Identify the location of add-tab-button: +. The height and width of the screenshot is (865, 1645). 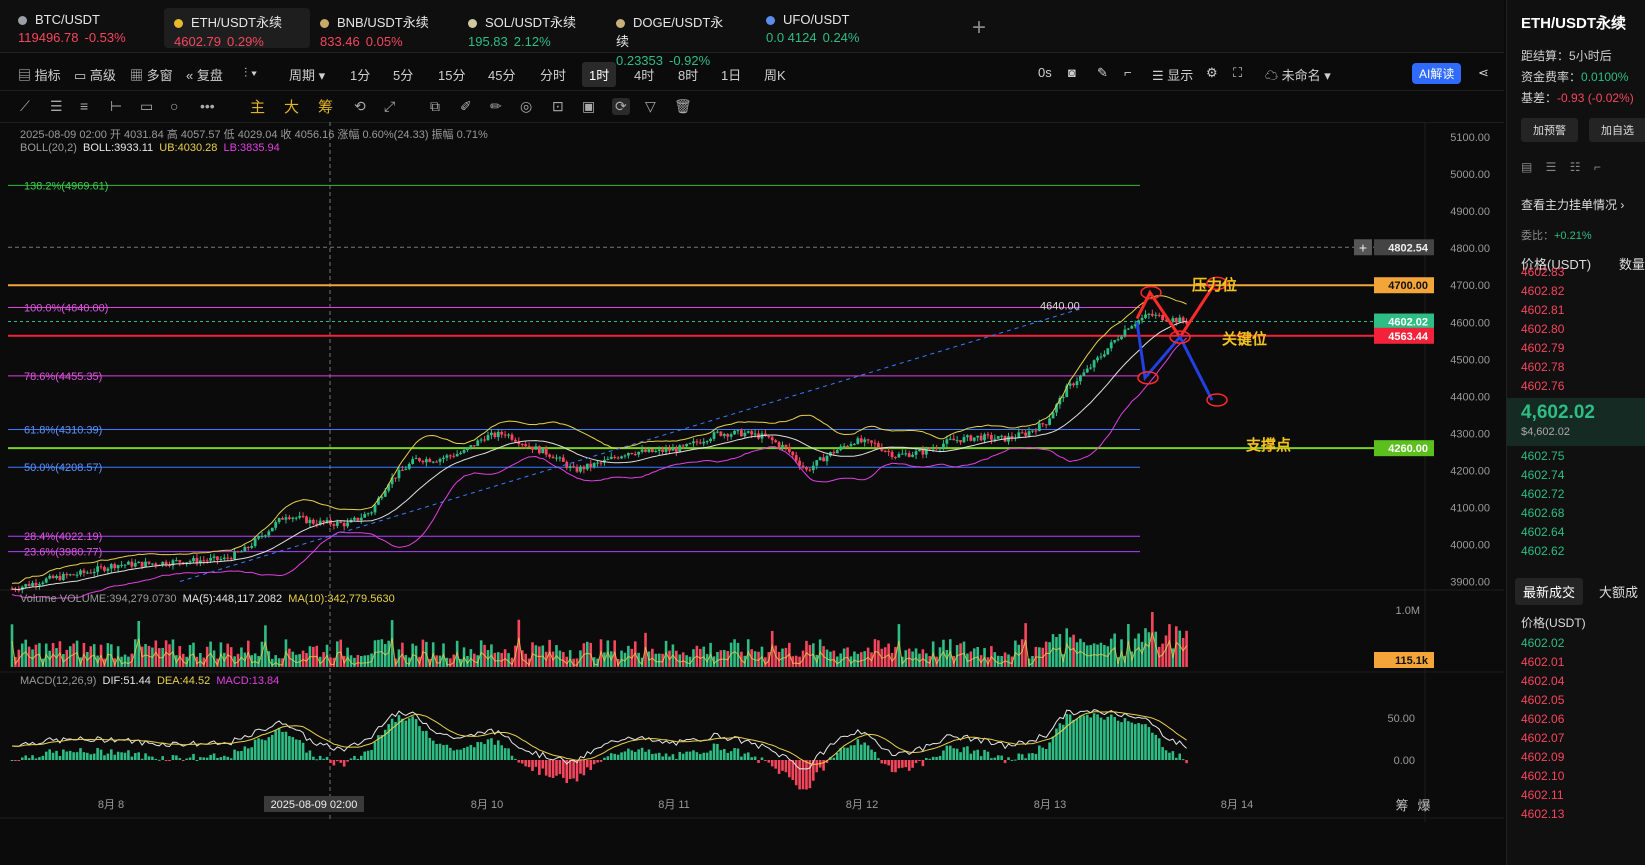
(979, 28).